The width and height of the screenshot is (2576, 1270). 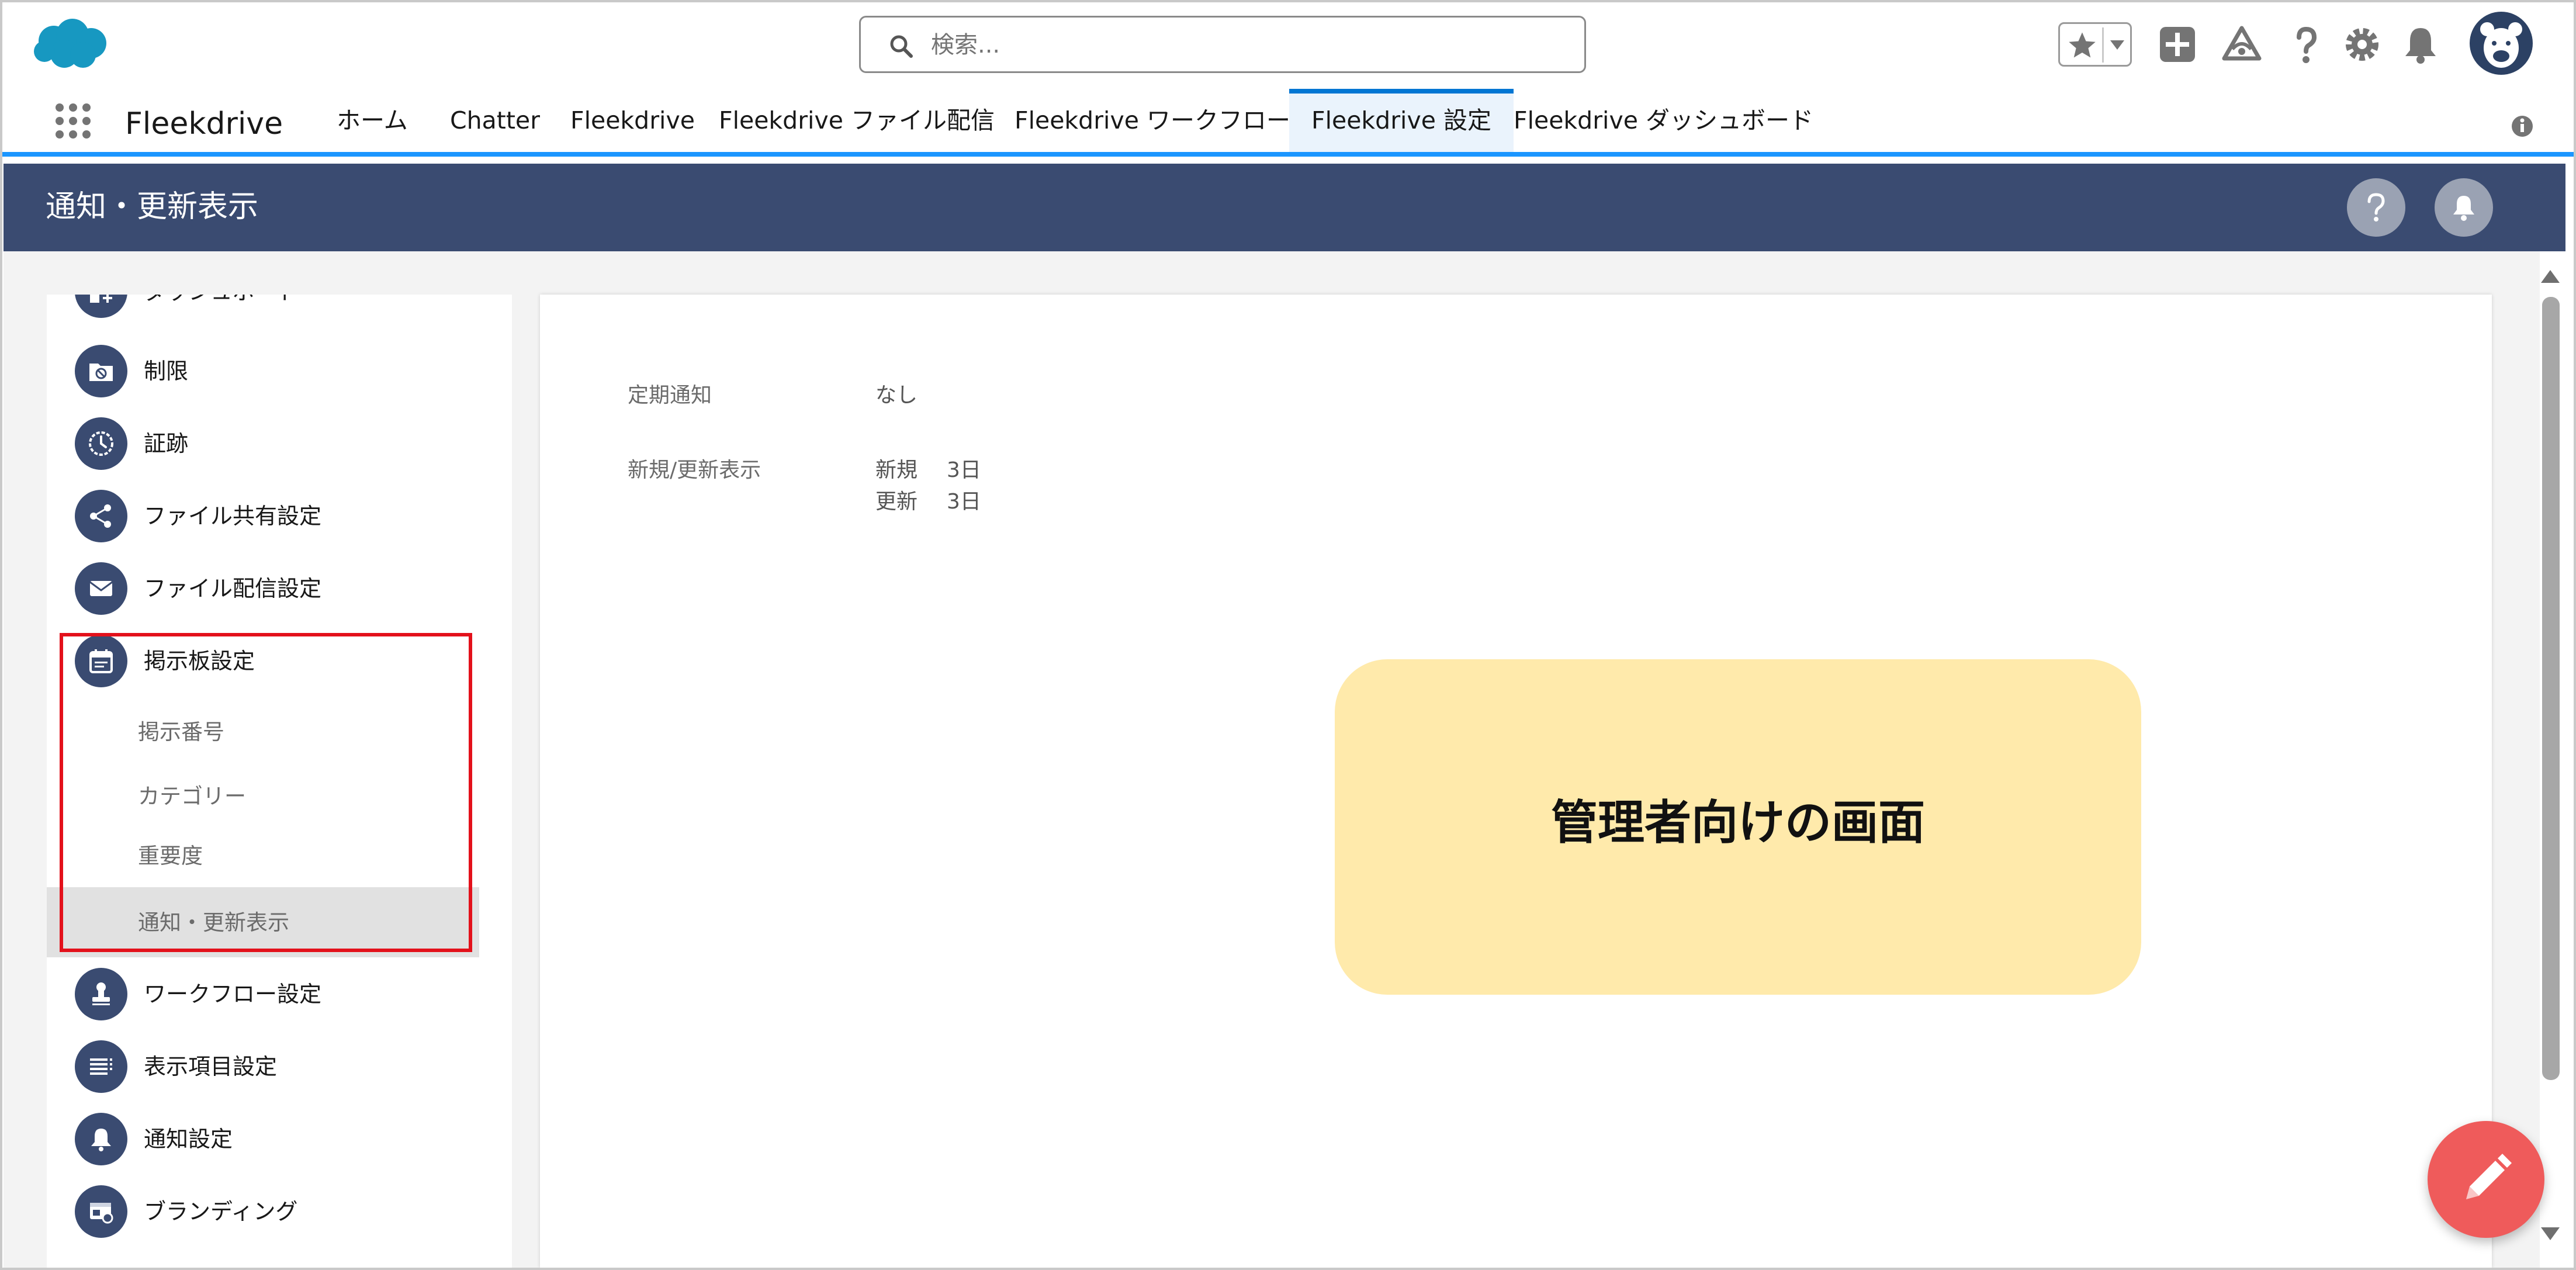 I want to click on sidebar-item-label: ブランディング, so click(x=221, y=1211).